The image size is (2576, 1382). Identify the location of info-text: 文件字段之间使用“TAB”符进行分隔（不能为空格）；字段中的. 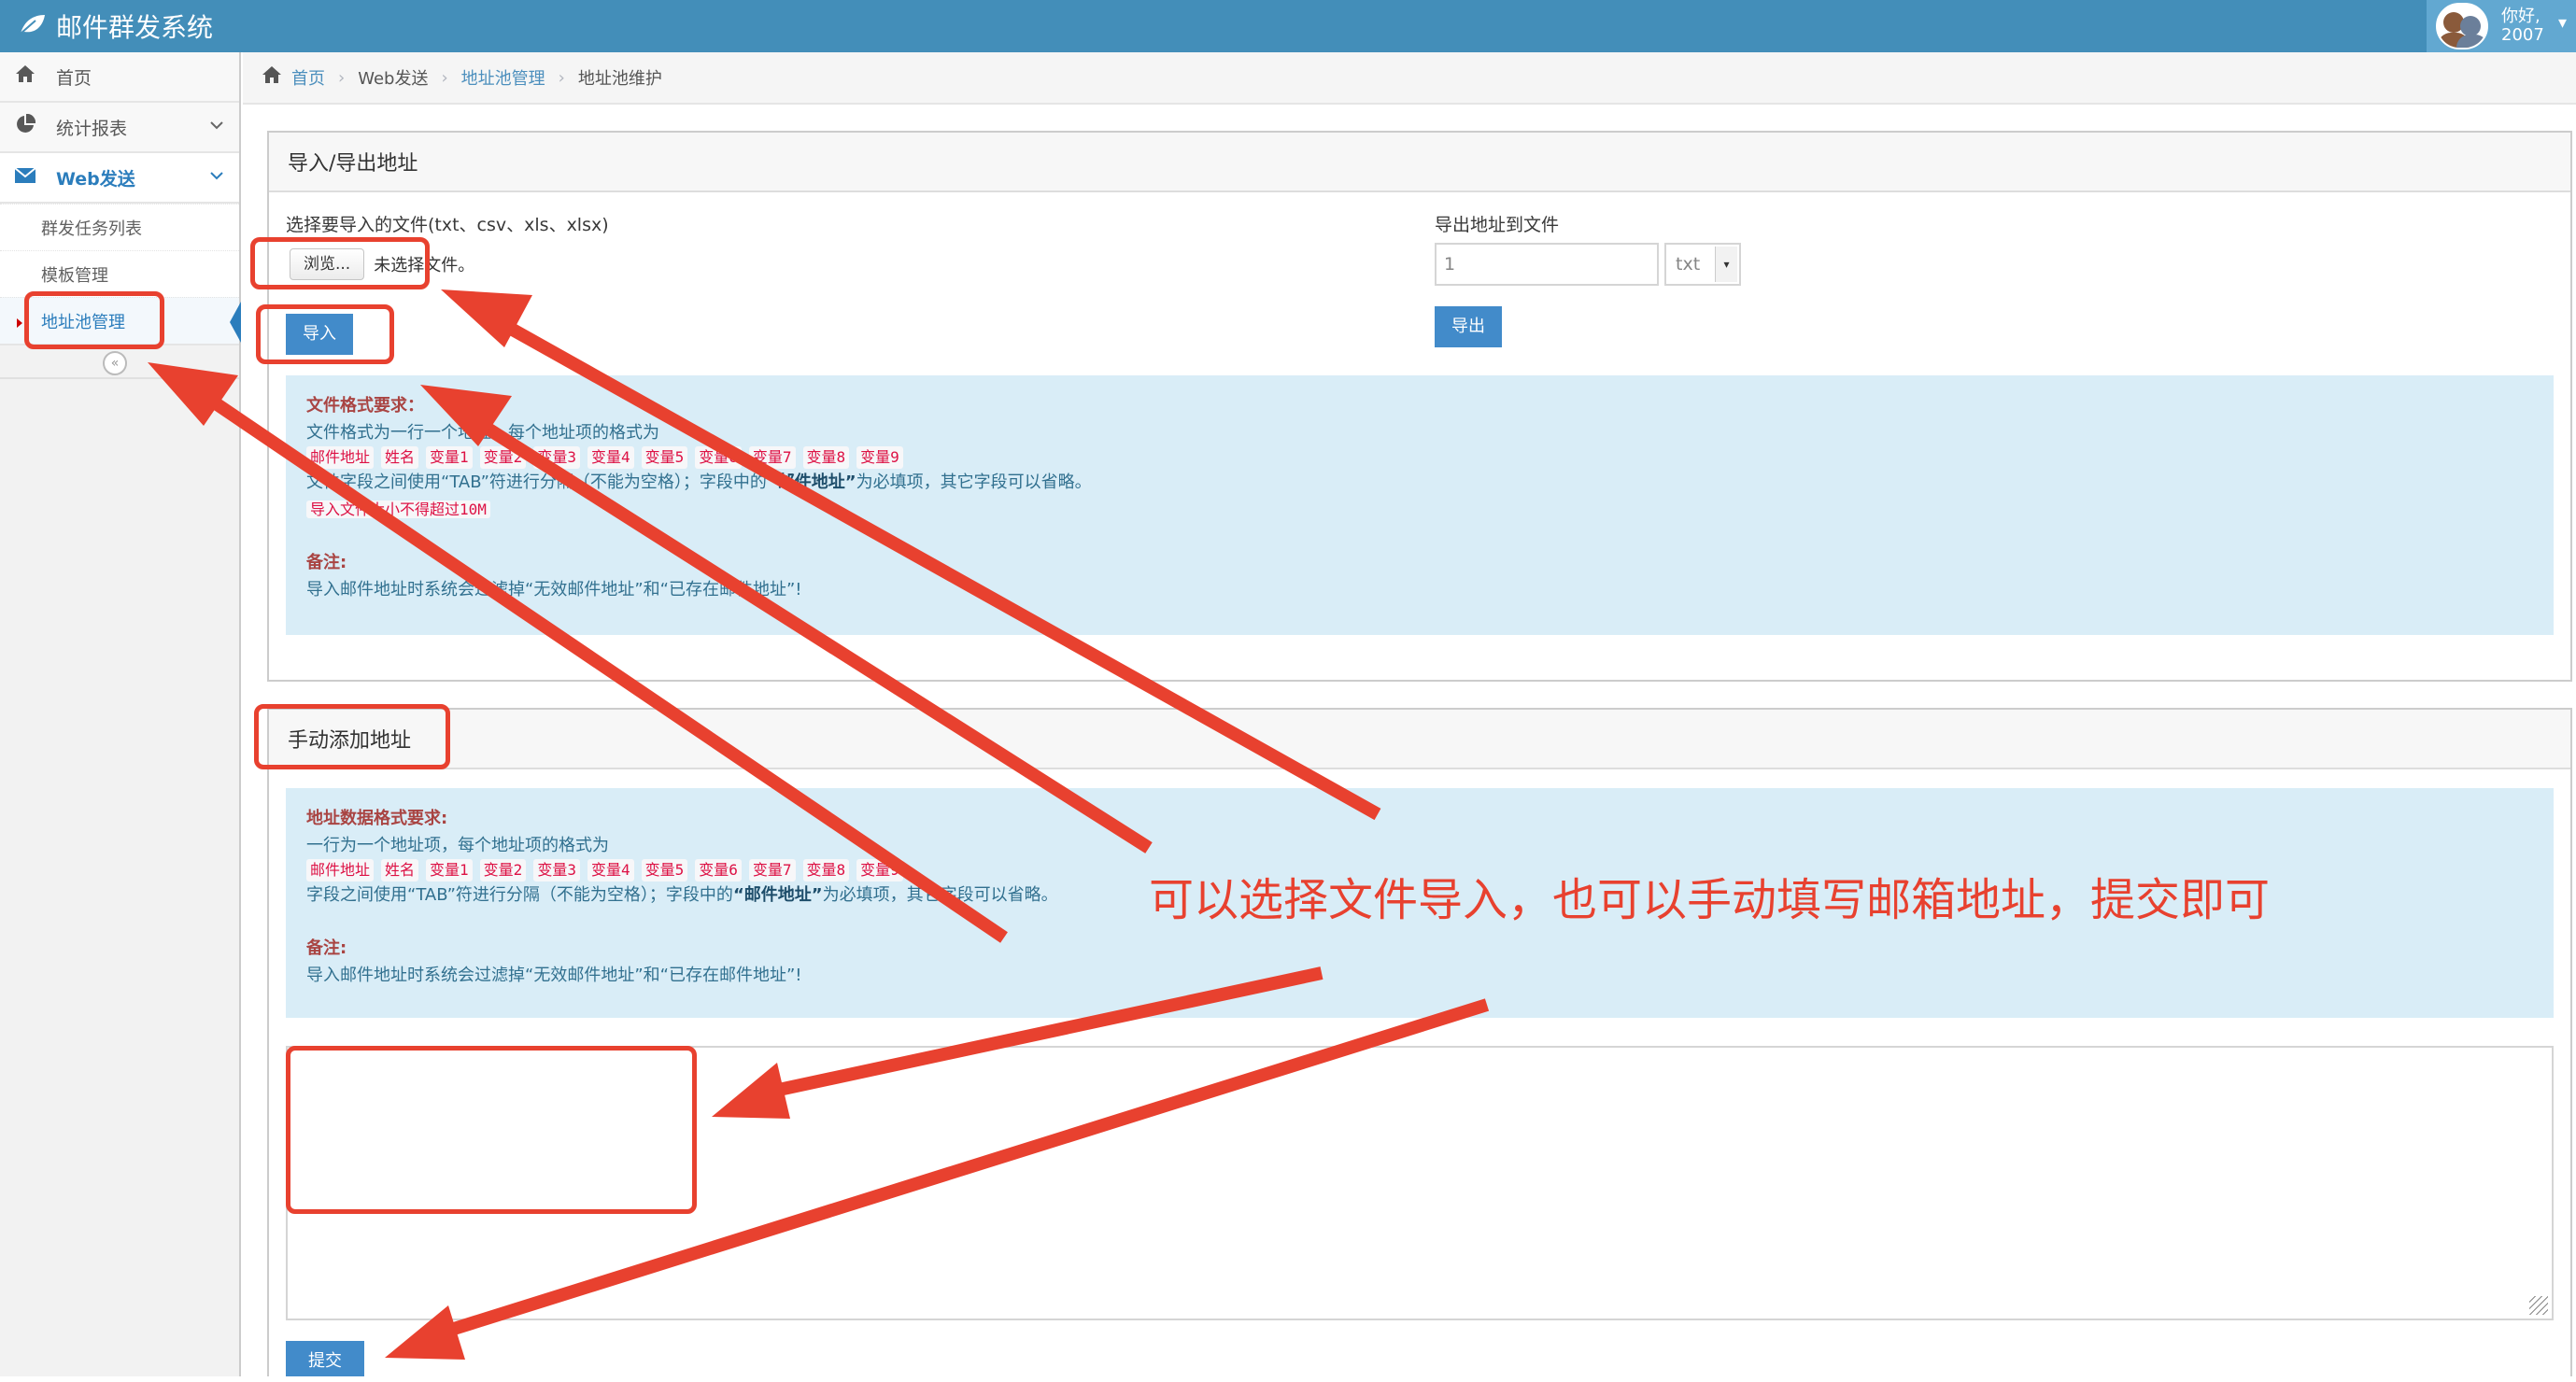
(536, 482).